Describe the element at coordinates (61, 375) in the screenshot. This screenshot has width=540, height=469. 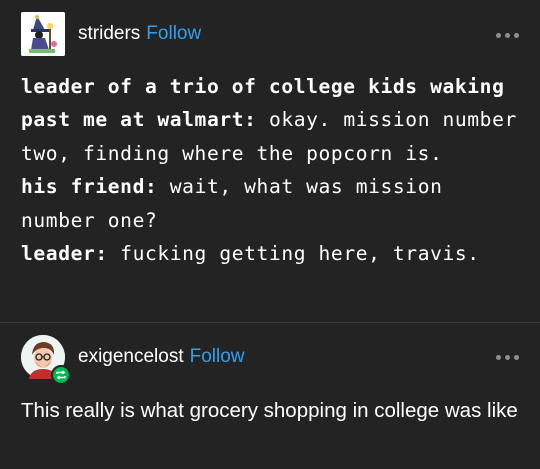
I see `reblog-icon` at that location.